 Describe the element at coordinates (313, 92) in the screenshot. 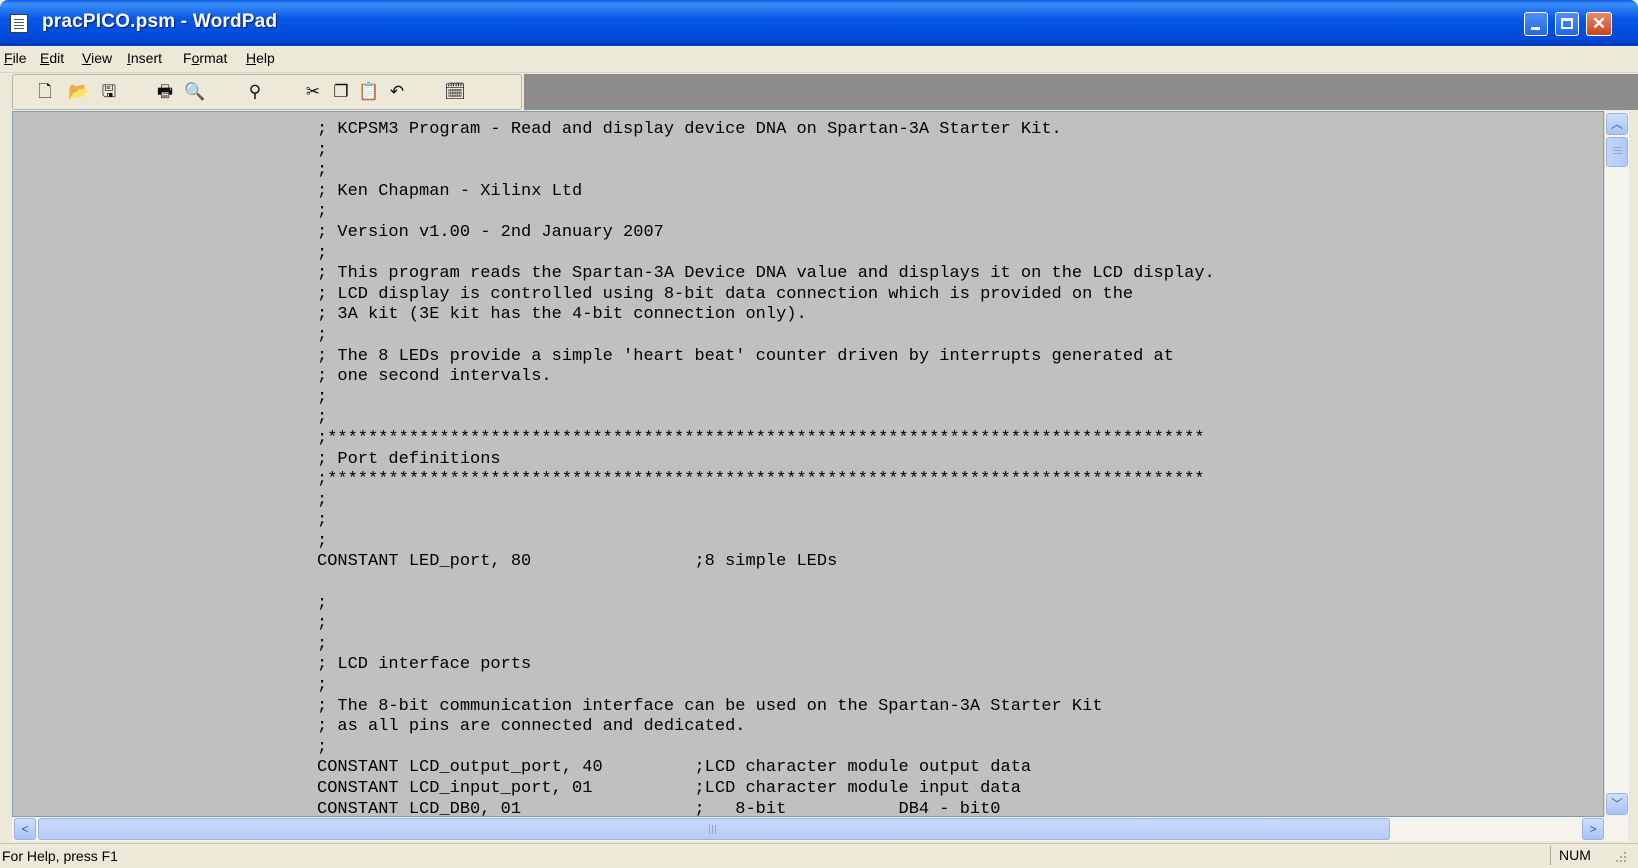

I see `cut-icon: ✂` at that location.